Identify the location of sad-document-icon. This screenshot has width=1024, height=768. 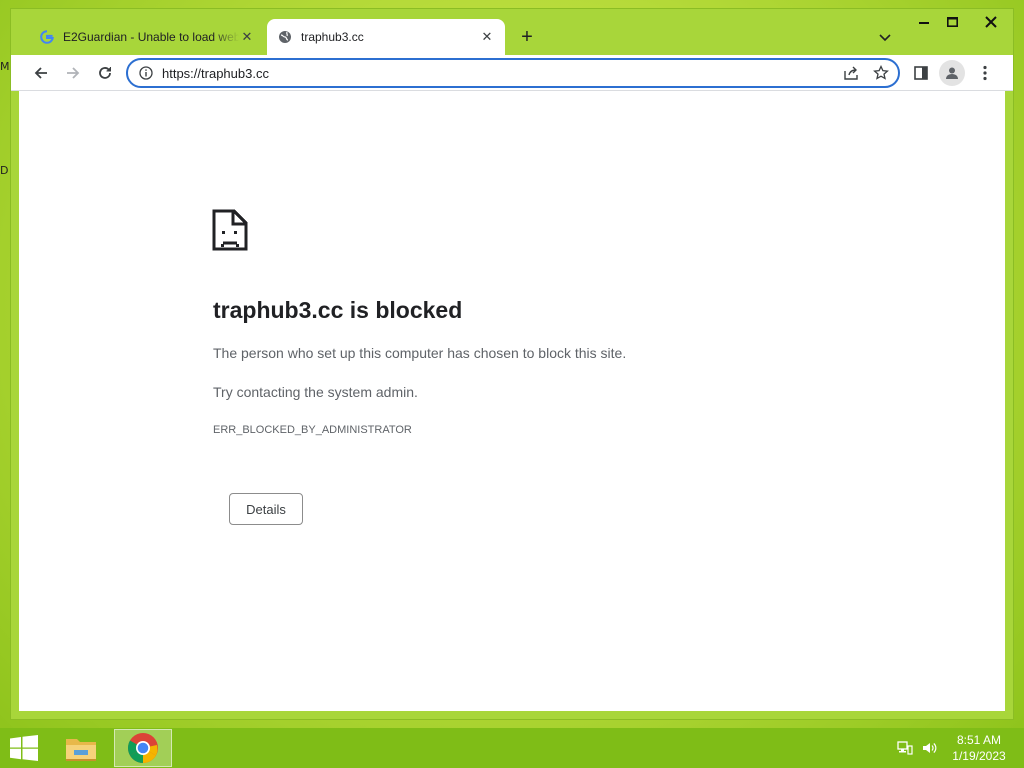
(230, 230).